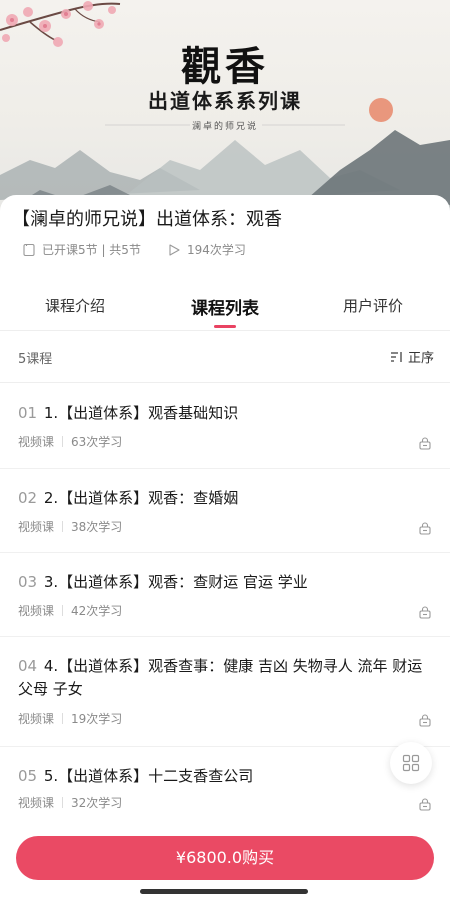 The width and height of the screenshot is (450, 904). I want to click on tab-user-reviews: 用户评价, so click(373, 305).